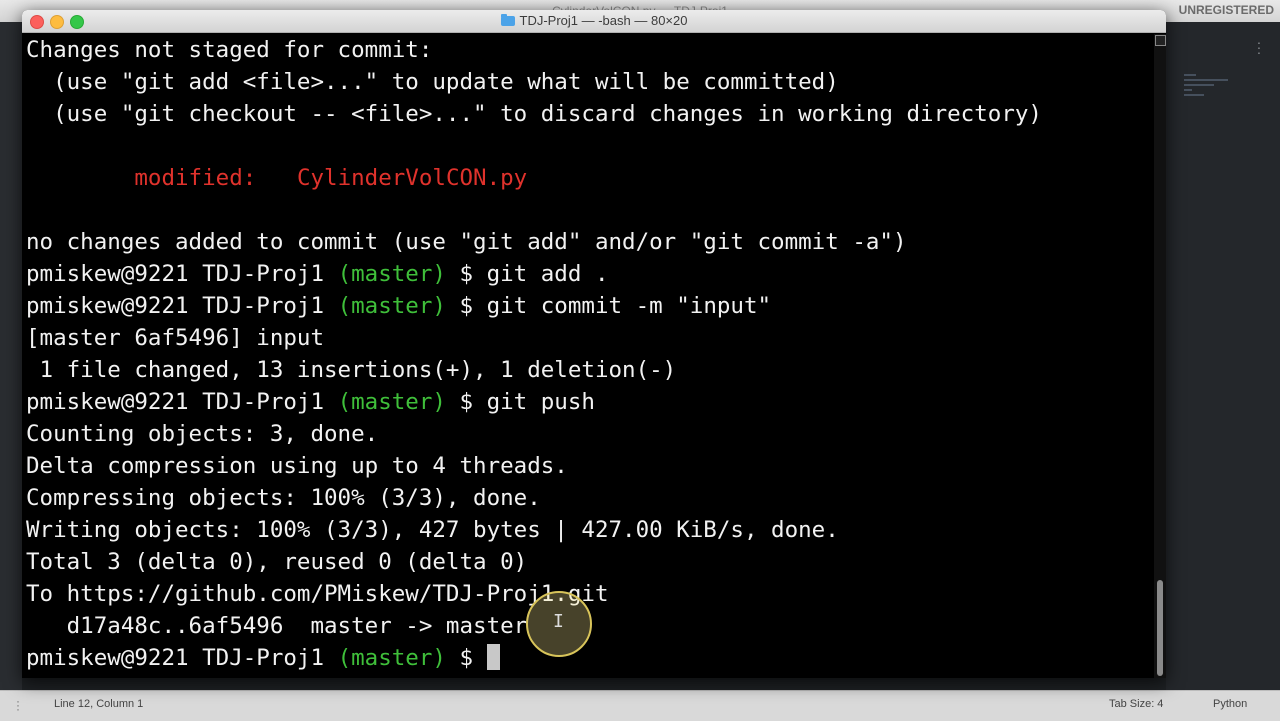 The width and height of the screenshot is (1280, 721). What do you see at coordinates (507, 20) in the screenshot?
I see `folder-icon` at bounding box center [507, 20].